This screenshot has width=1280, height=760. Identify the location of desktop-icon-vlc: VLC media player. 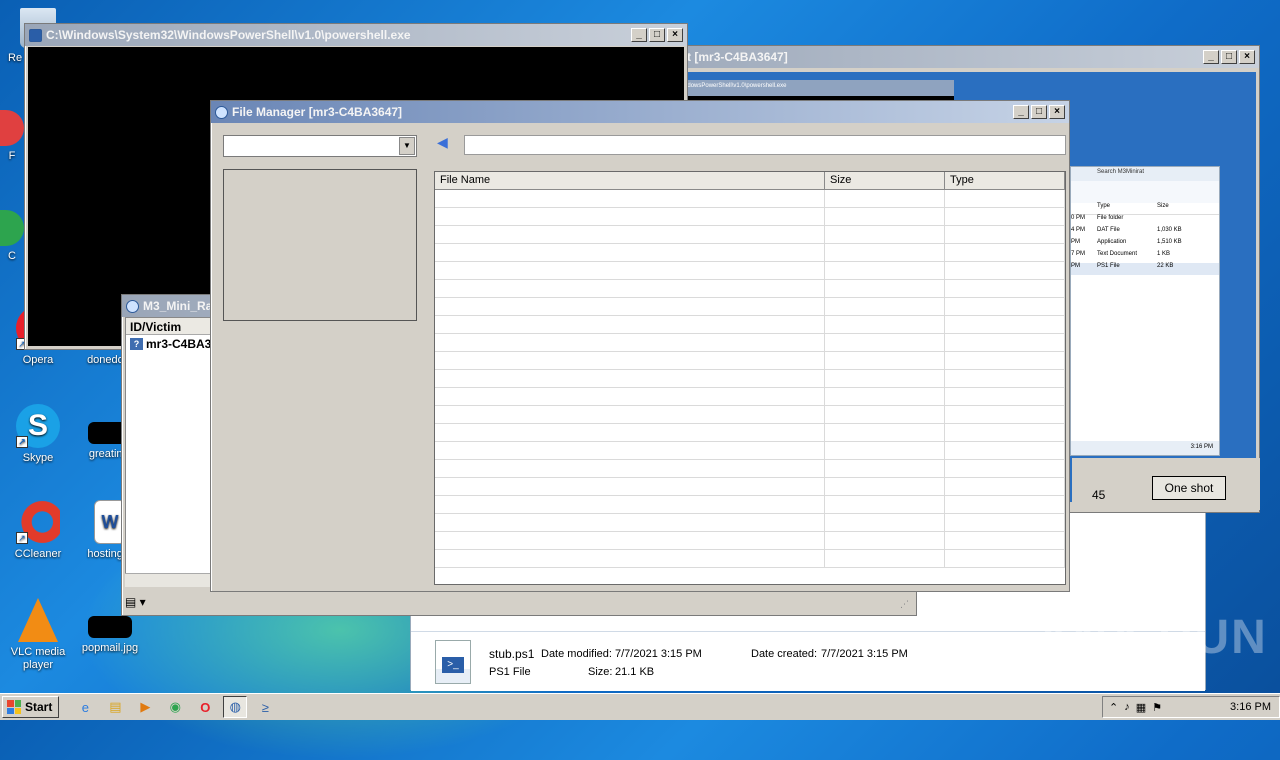
(38, 635).